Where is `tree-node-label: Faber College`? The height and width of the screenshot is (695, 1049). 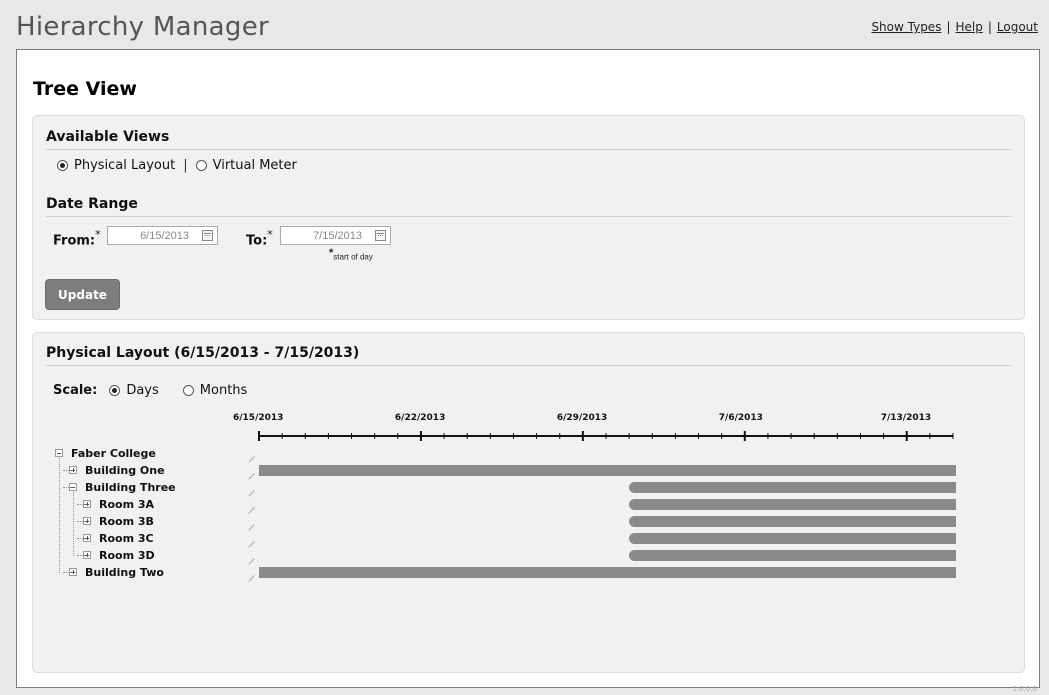 tree-node-label: Faber College is located at coordinates (113, 453).